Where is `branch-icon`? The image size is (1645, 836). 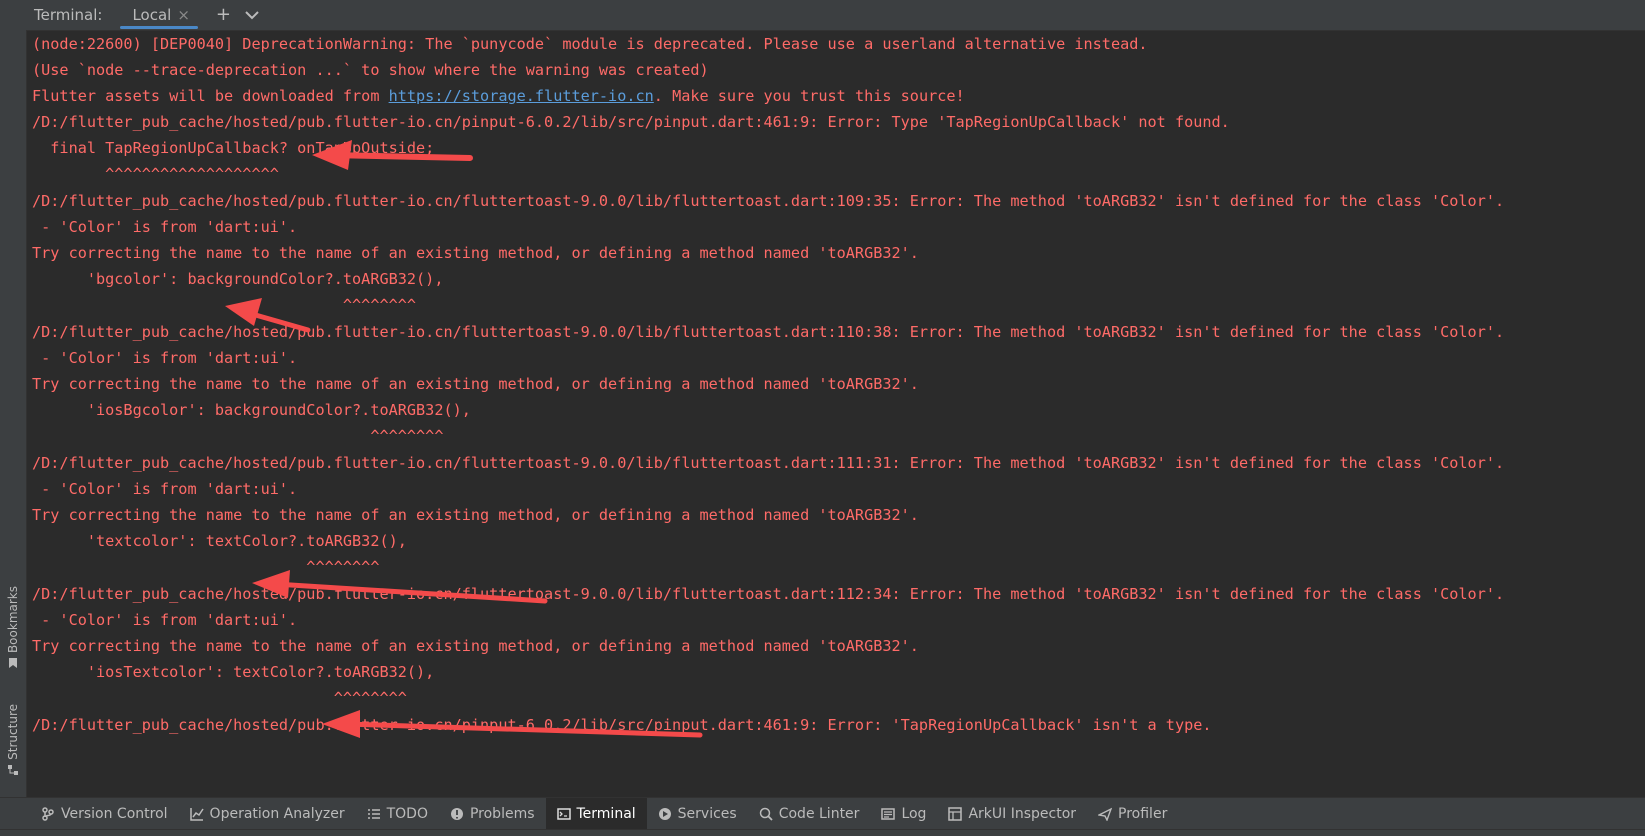 branch-icon is located at coordinates (48, 814).